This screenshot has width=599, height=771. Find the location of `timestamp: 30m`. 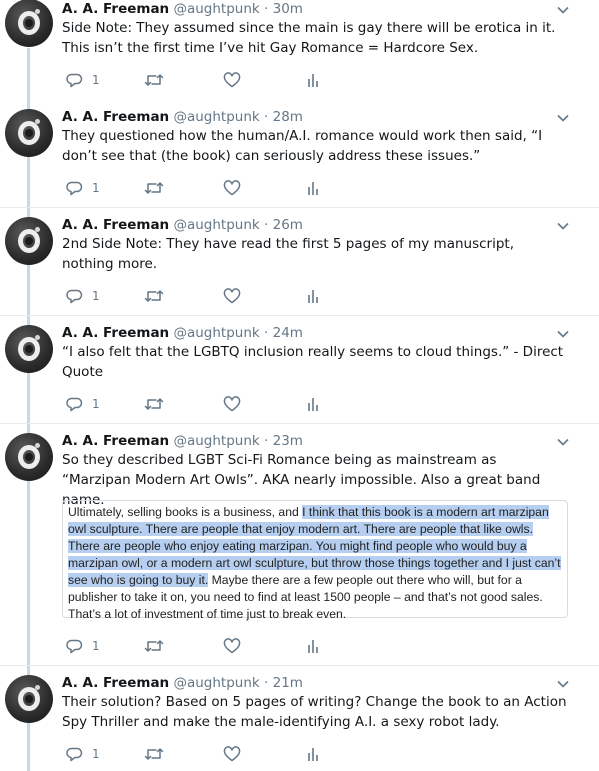

timestamp: 30m is located at coordinates (288, 9).